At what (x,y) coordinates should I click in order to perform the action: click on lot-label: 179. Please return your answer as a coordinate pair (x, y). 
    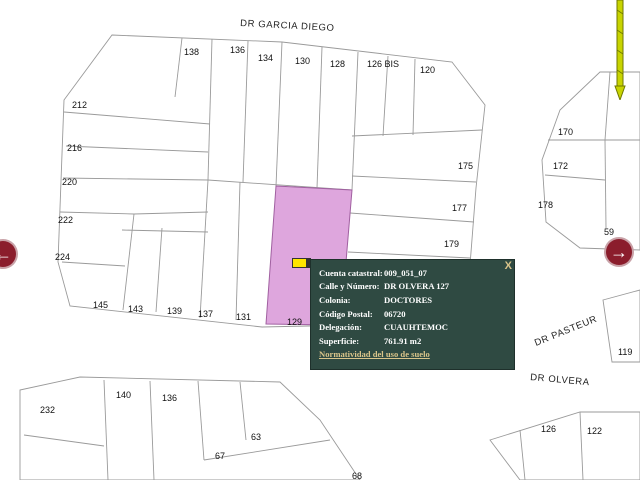
    Looking at the image, I should click on (451, 244).